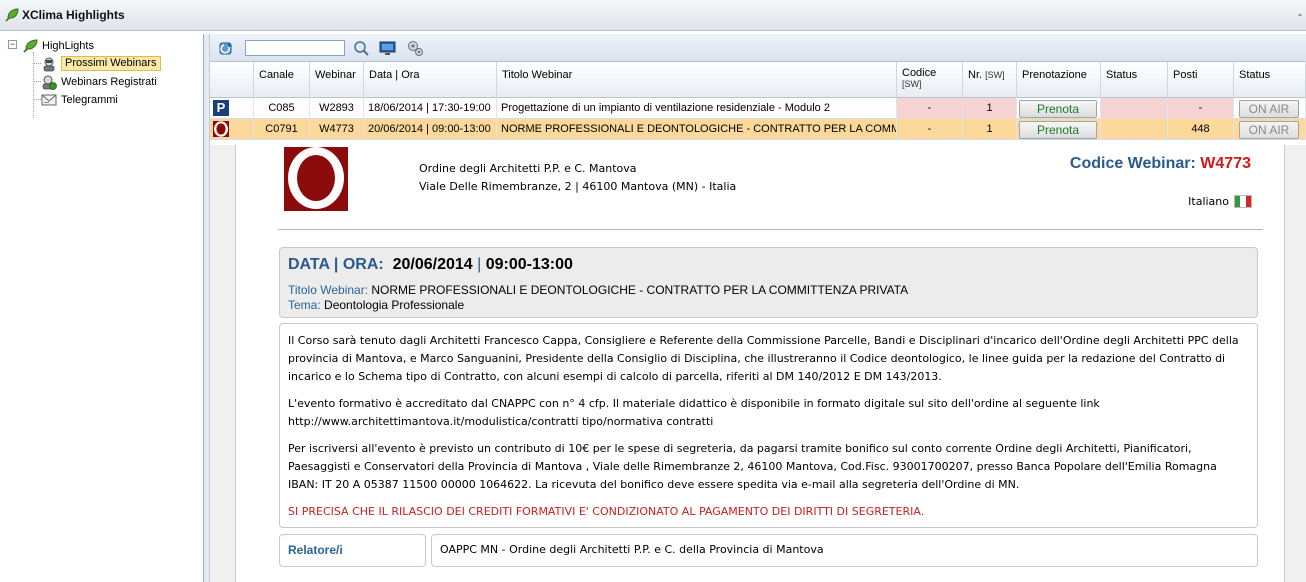 The height and width of the screenshot is (582, 1306). Describe the element at coordinates (529, 264) in the screenshot. I see `time-value: 09:00-13:00` at that location.